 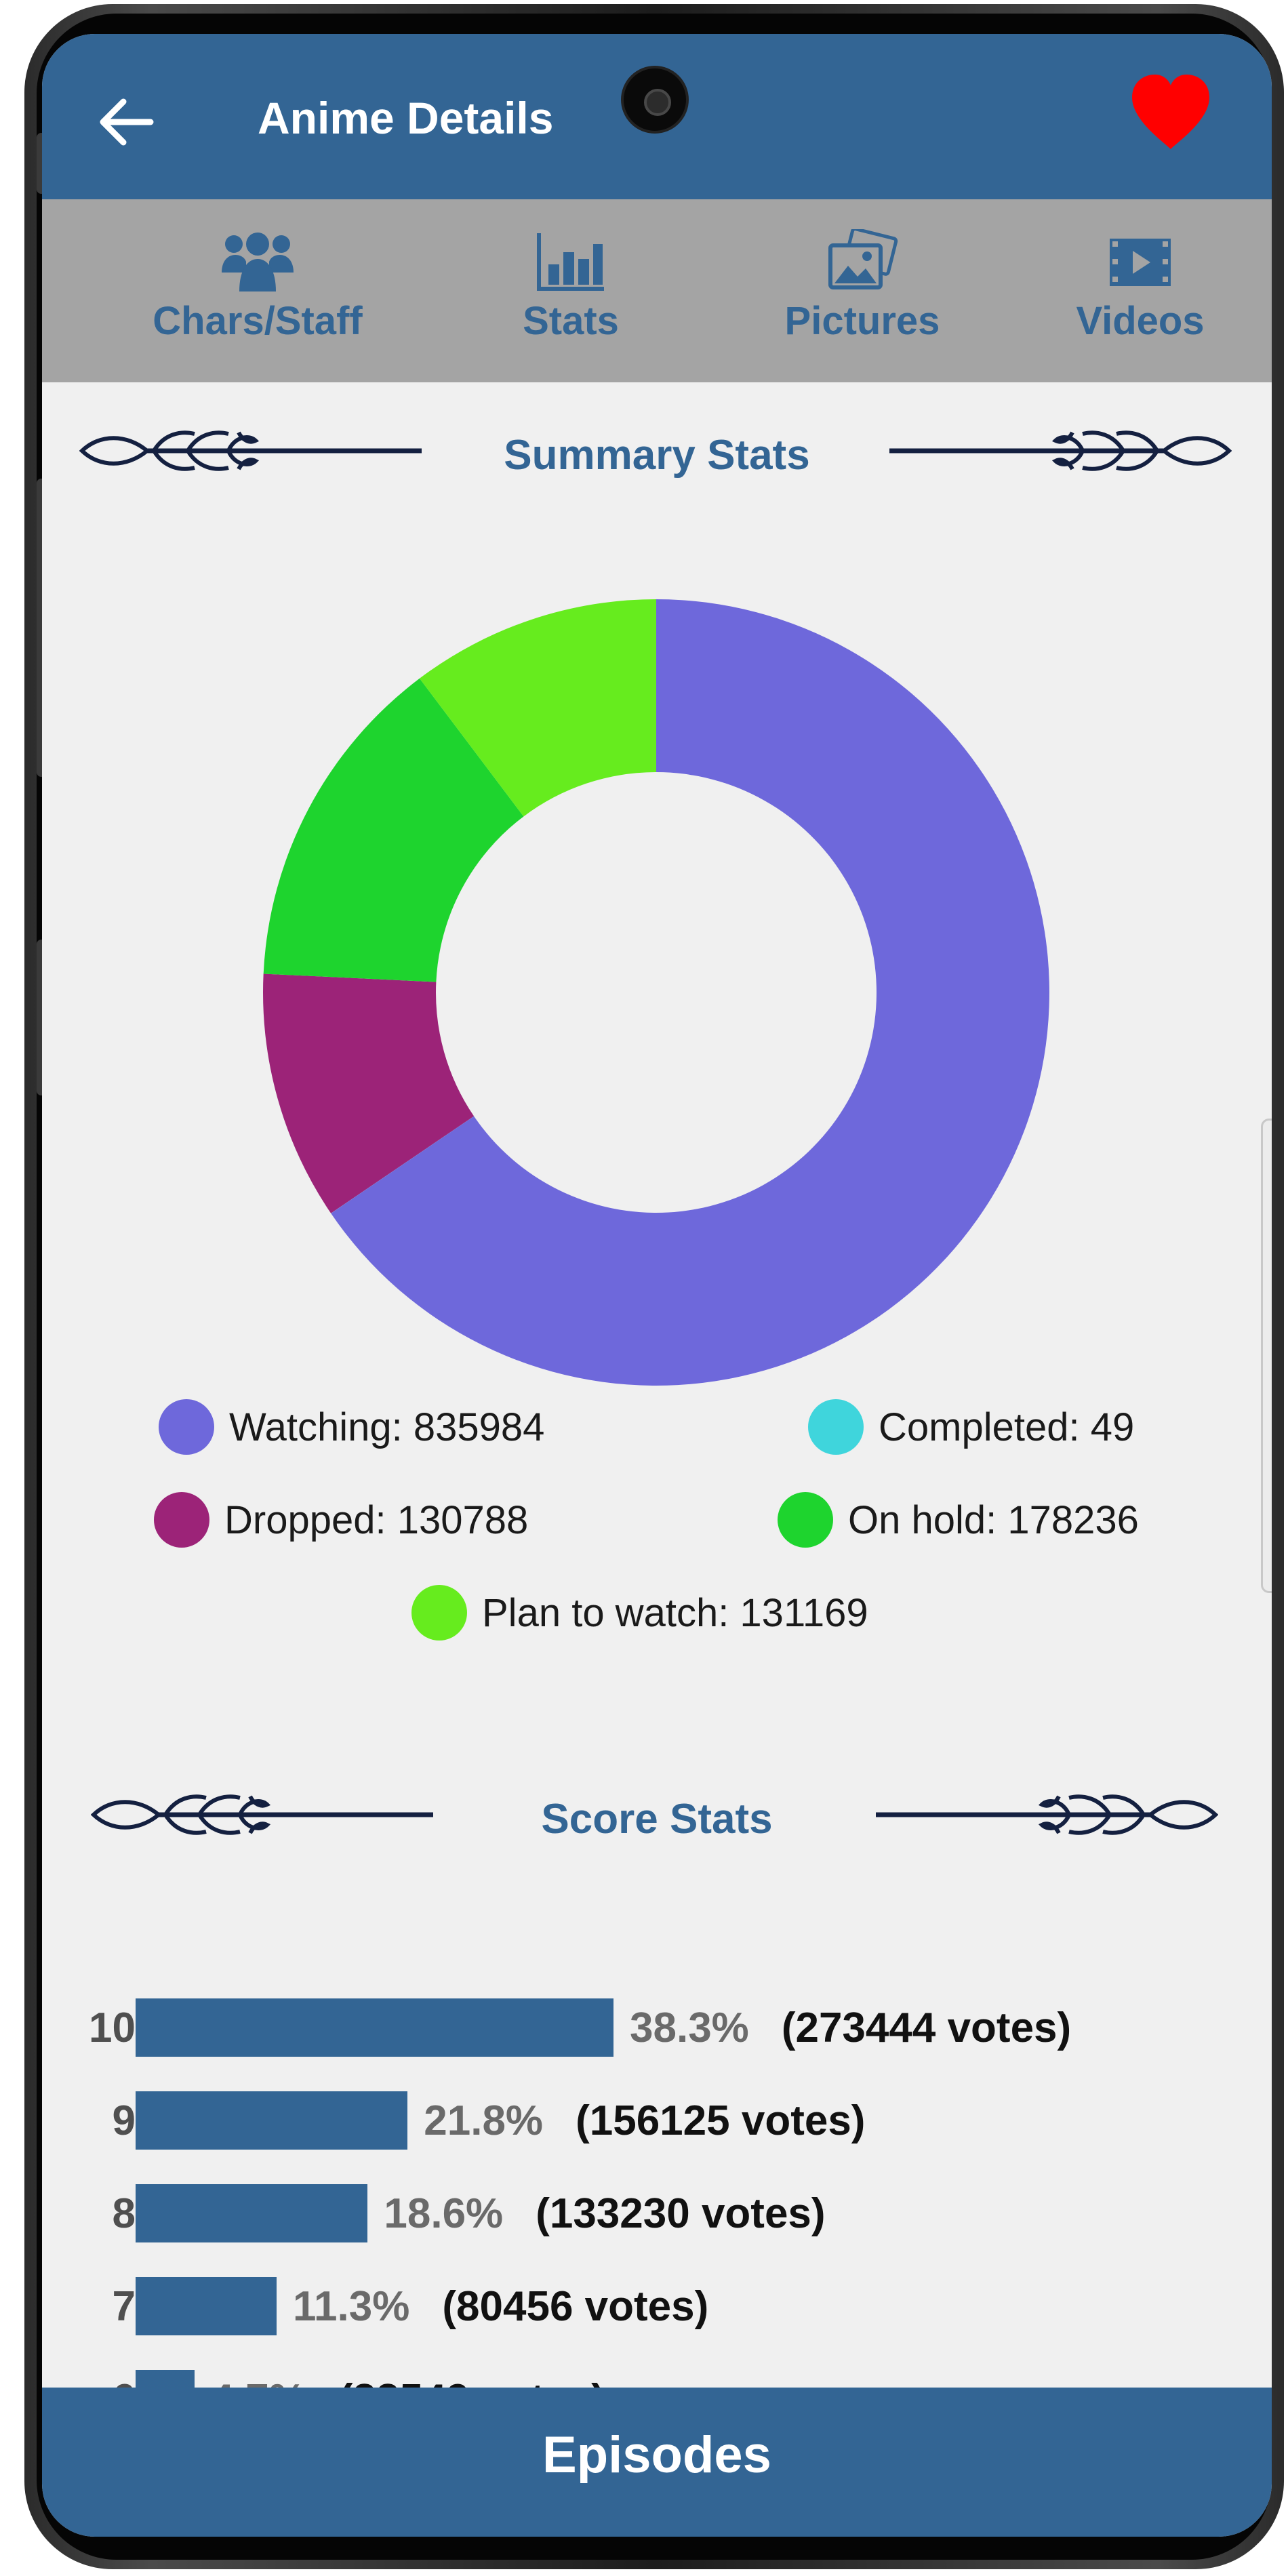 What do you see at coordinates (406, 118) in the screenshot?
I see `page-title: Anime Details` at bounding box center [406, 118].